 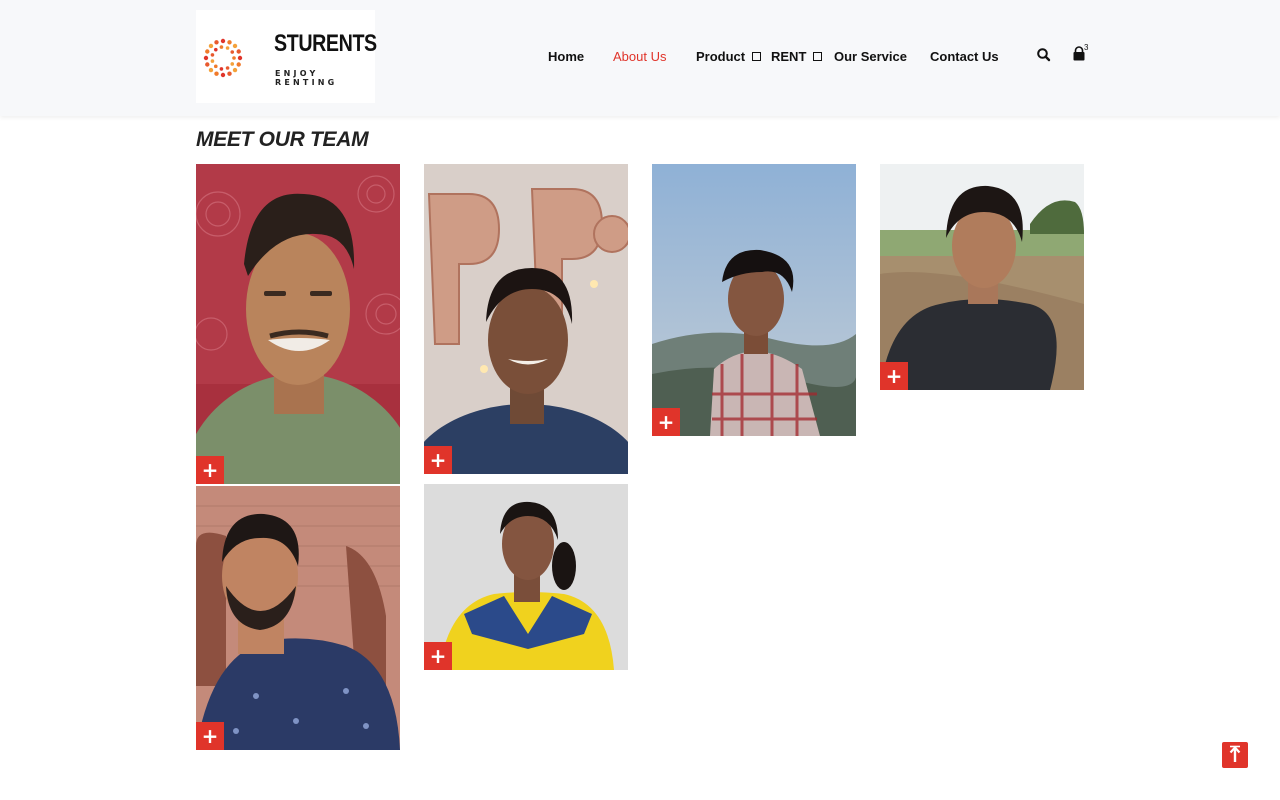 What do you see at coordinates (223, 58) in the screenshot?
I see `logo-ring-icon` at bounding box center [223, 58].